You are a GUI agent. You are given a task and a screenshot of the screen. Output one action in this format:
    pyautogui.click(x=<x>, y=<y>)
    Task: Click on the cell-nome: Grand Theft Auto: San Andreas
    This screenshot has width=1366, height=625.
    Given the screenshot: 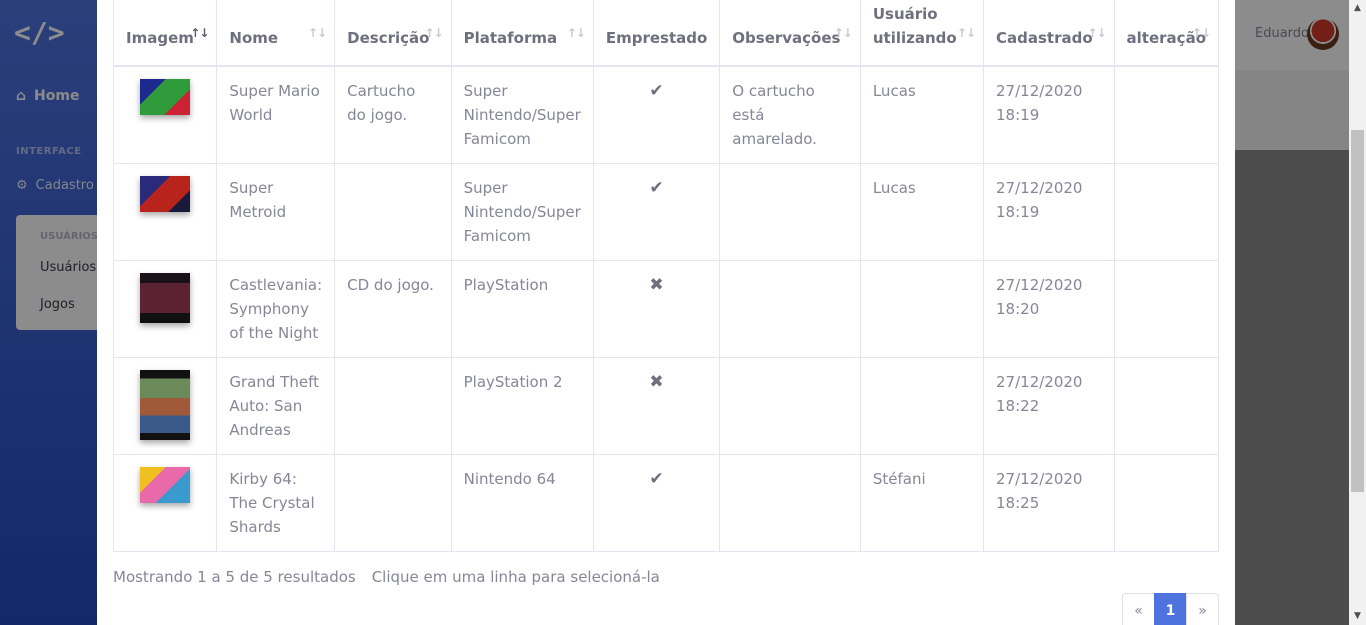 What is the action you would take?
    pyautogui.click(x=276, y=405)
    